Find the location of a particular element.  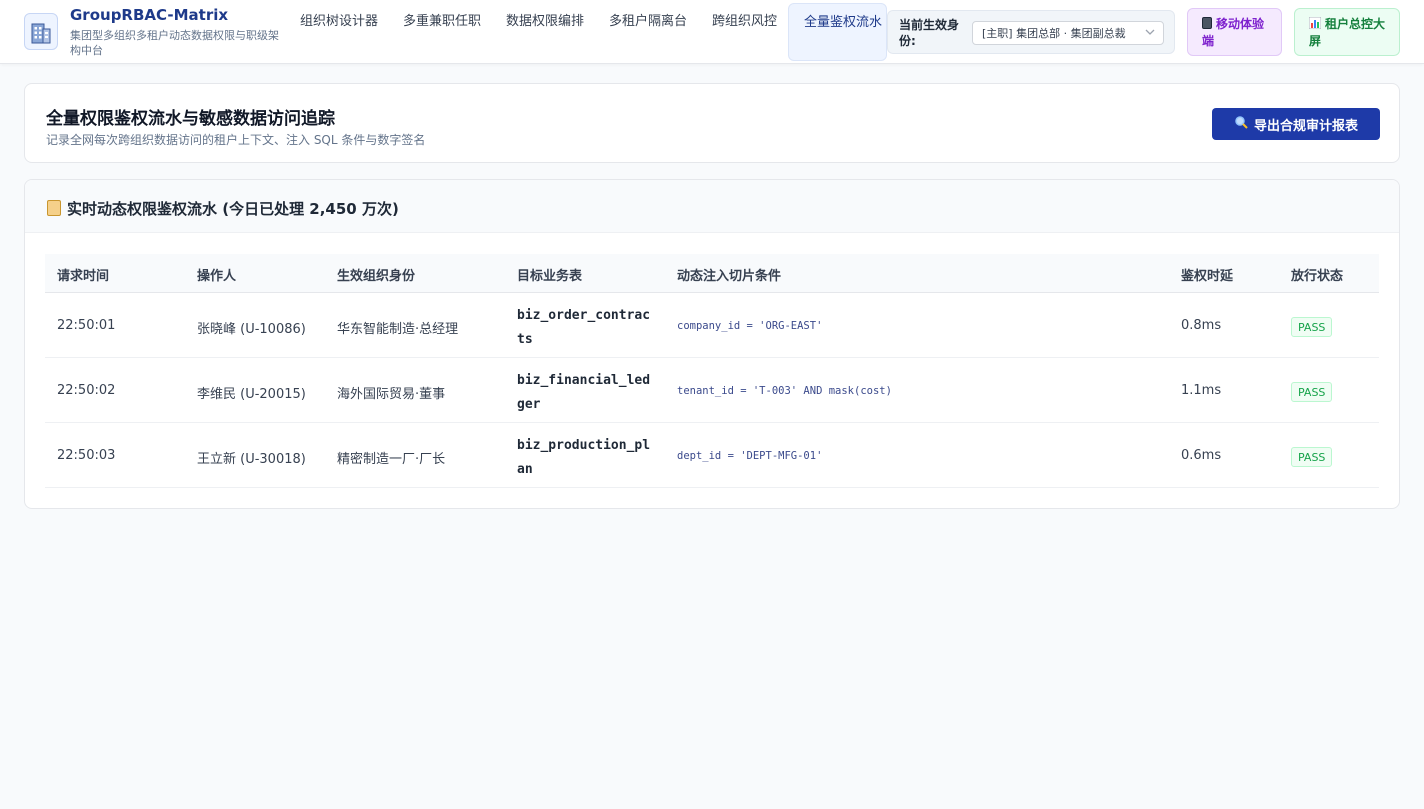

cell-condition: dept_id = 'DEPT-MFG-01' is located at coordinates (750, 456).